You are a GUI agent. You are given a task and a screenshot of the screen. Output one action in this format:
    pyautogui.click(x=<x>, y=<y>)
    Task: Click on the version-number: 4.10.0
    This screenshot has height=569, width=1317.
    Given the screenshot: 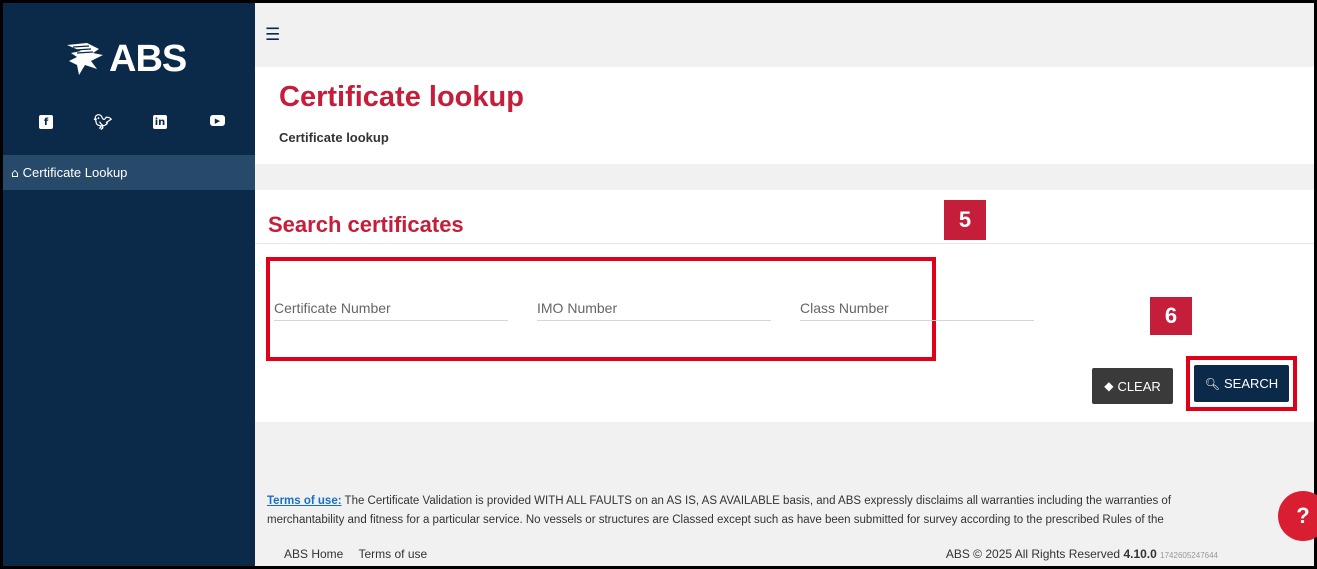 What is the action you would take?
    pyautogui.click(x=1140, y=554)
    